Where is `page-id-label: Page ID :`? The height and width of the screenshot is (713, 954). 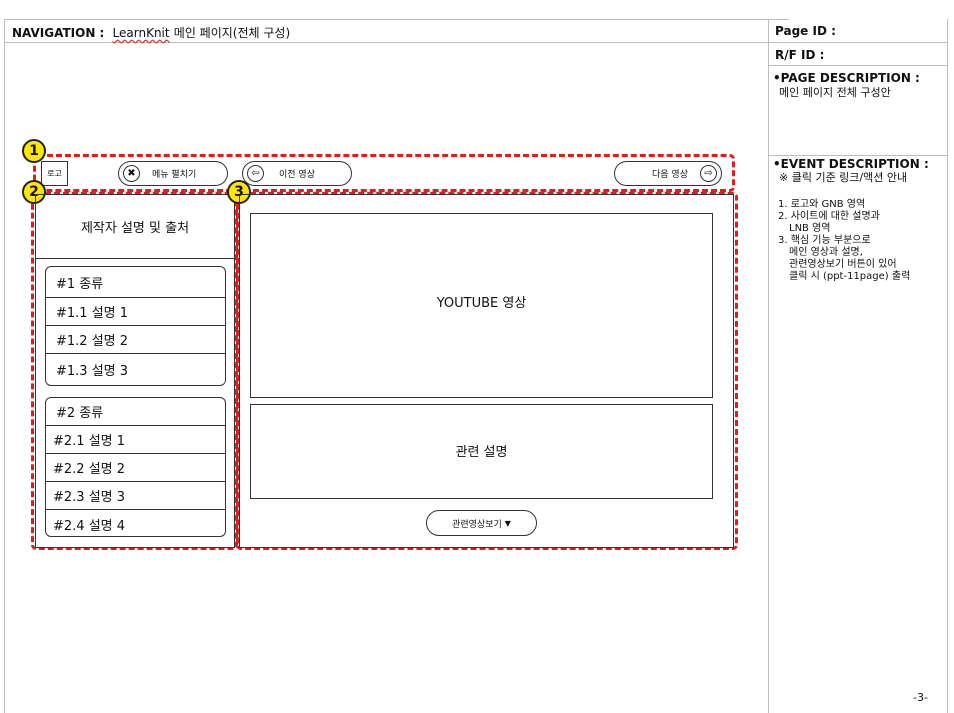
page-id-label: Page ID : is located at coordinates (805, 31).